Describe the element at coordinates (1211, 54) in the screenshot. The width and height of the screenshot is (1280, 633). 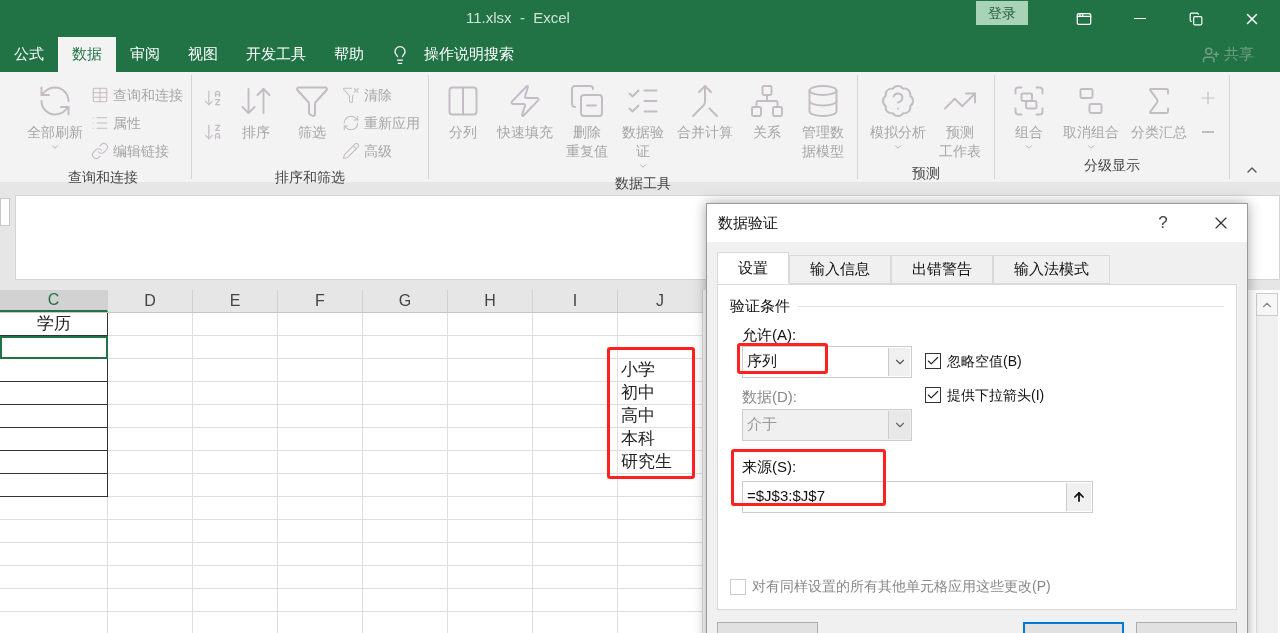
I see `person-add-icon` at that location.